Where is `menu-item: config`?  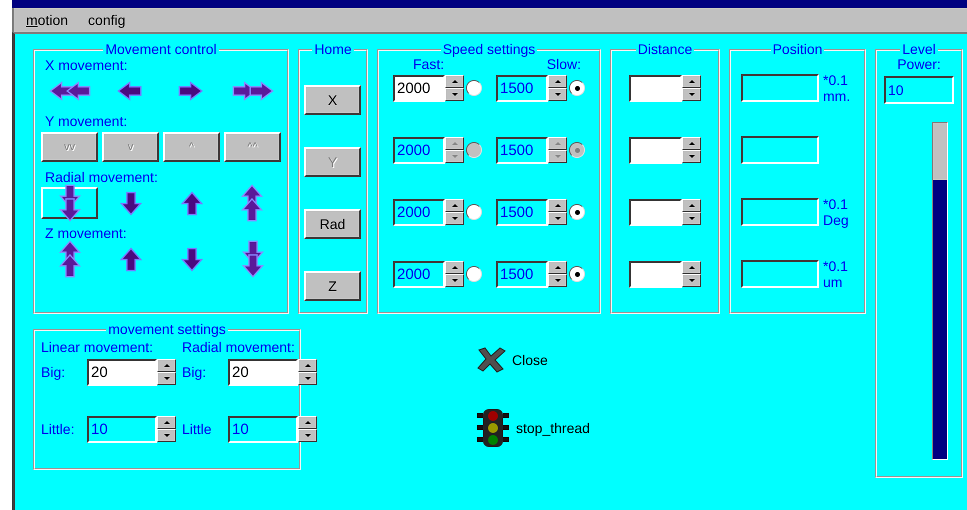
menu-item: config is located at coordinates (107, 20).